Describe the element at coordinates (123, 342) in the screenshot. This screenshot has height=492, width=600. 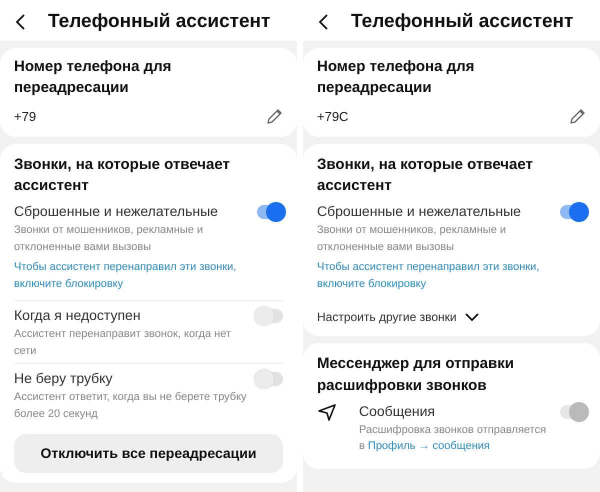
I see `item-description: Ассистент перенаправит звонок, когда нет сети` at that location.